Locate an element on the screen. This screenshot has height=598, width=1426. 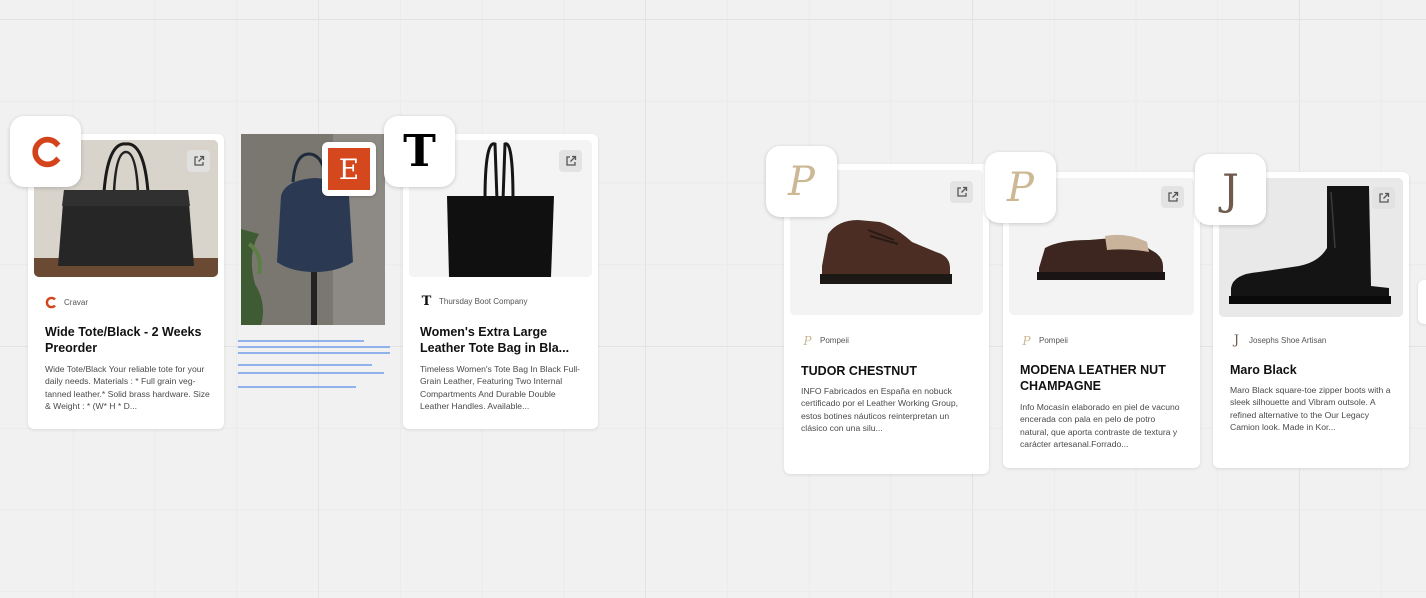
source-row: J Josephs Shoe Artisan is located at coordinates (1278, 340).